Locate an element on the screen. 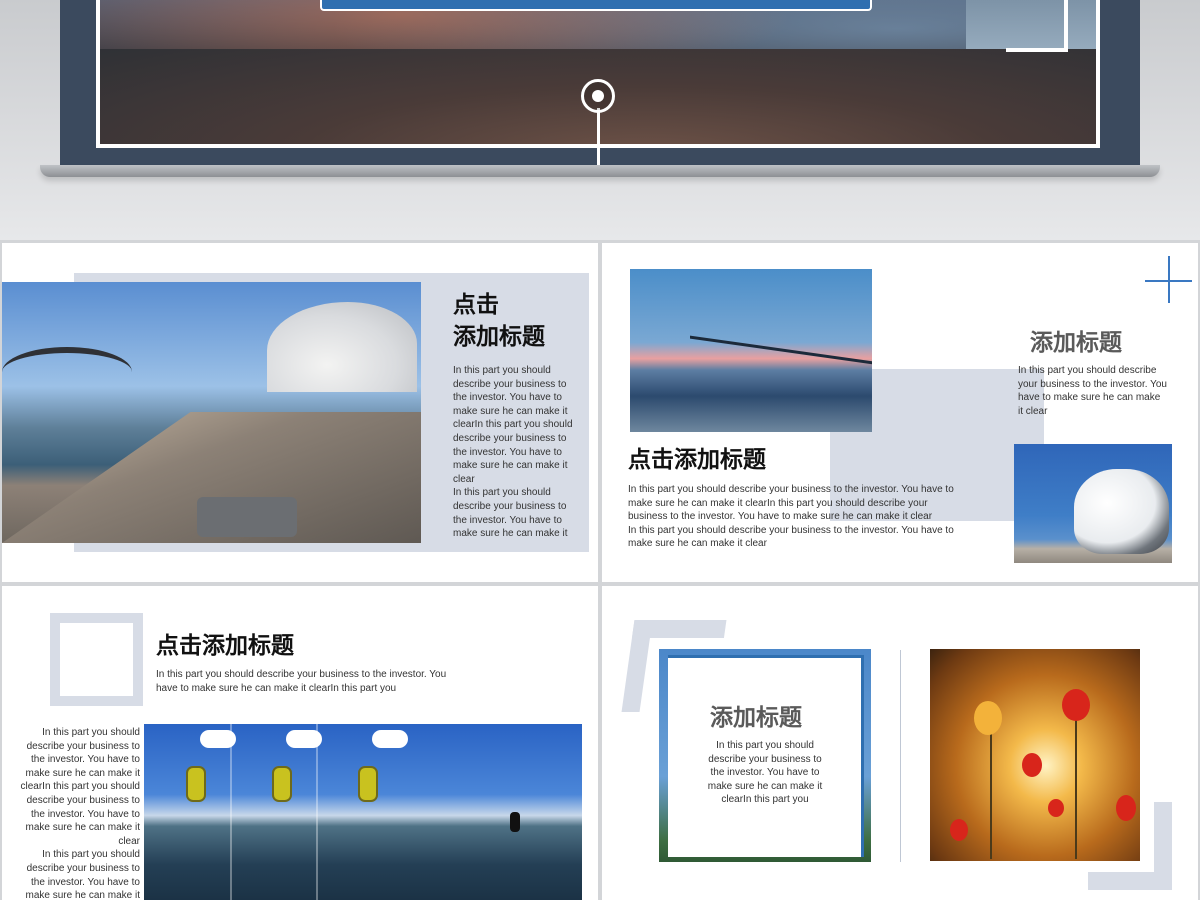 This screenshot has width=1200, height=900. poppy-field-photo is located at coordinates (1035, 755).